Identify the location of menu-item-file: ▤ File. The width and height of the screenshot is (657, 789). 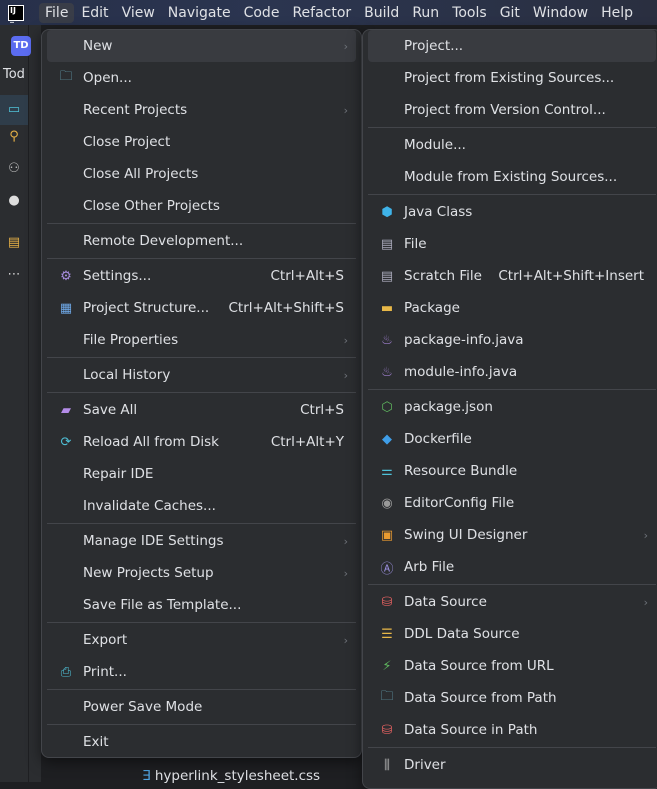
(512, 244).